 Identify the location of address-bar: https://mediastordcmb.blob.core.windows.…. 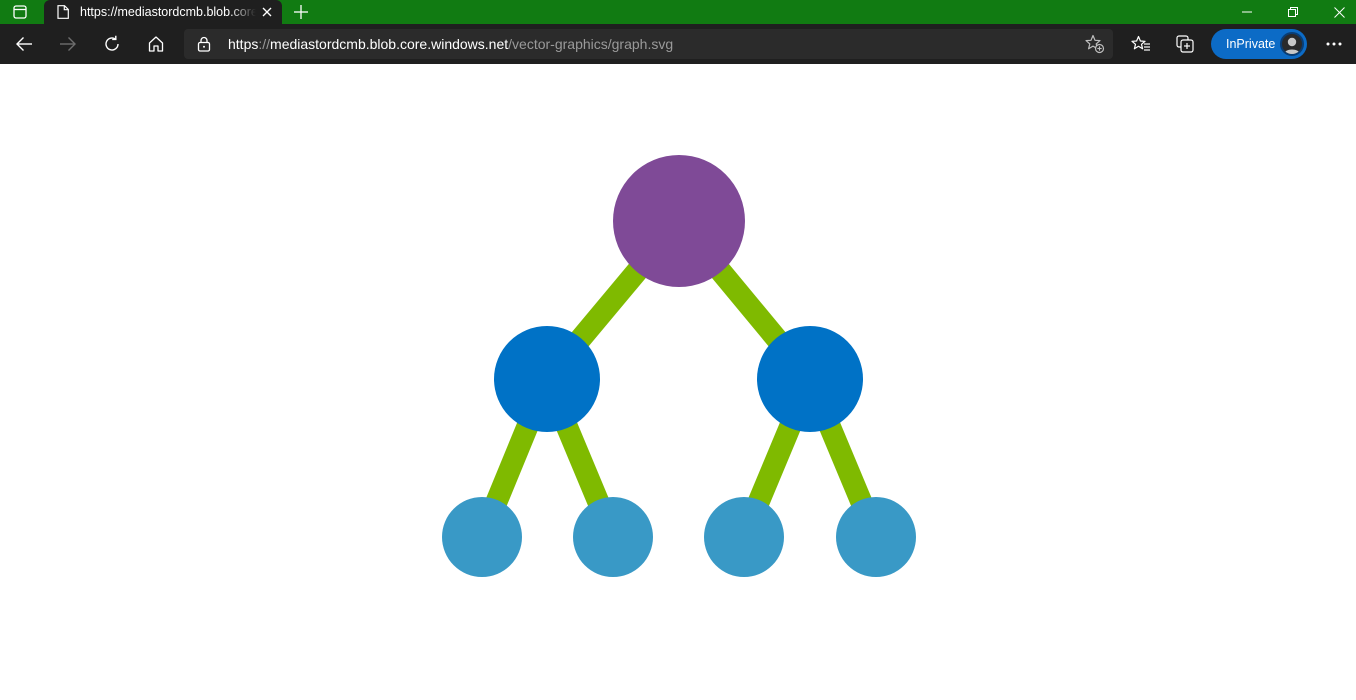
(648, 44).